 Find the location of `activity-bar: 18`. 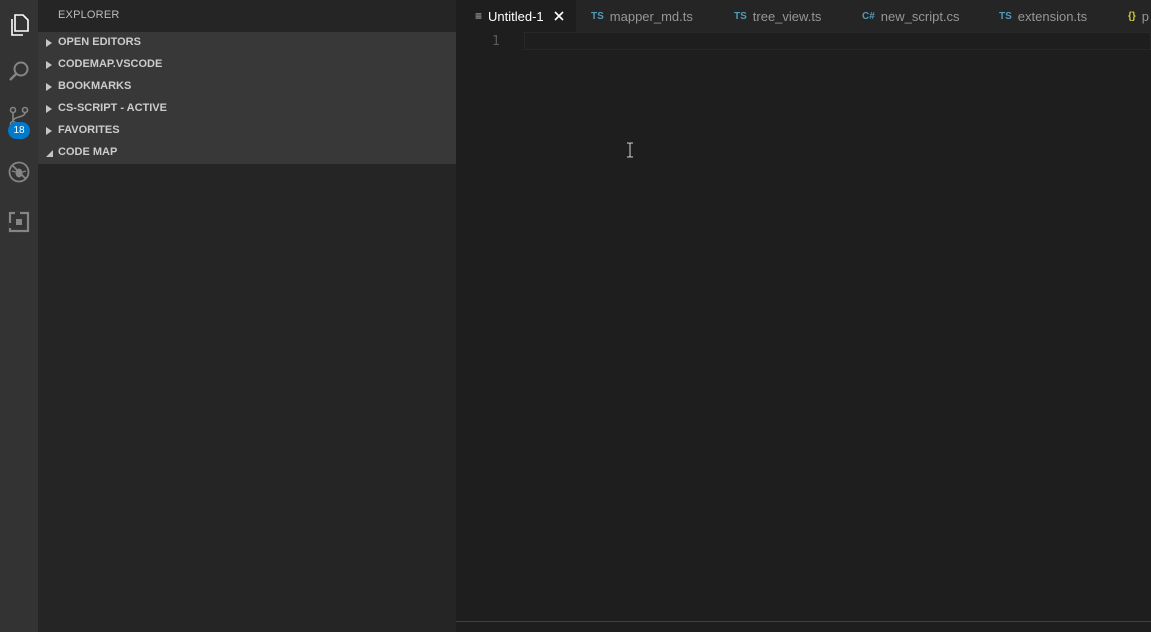

activity-bar: 18 is located at coordinates (19, 316).